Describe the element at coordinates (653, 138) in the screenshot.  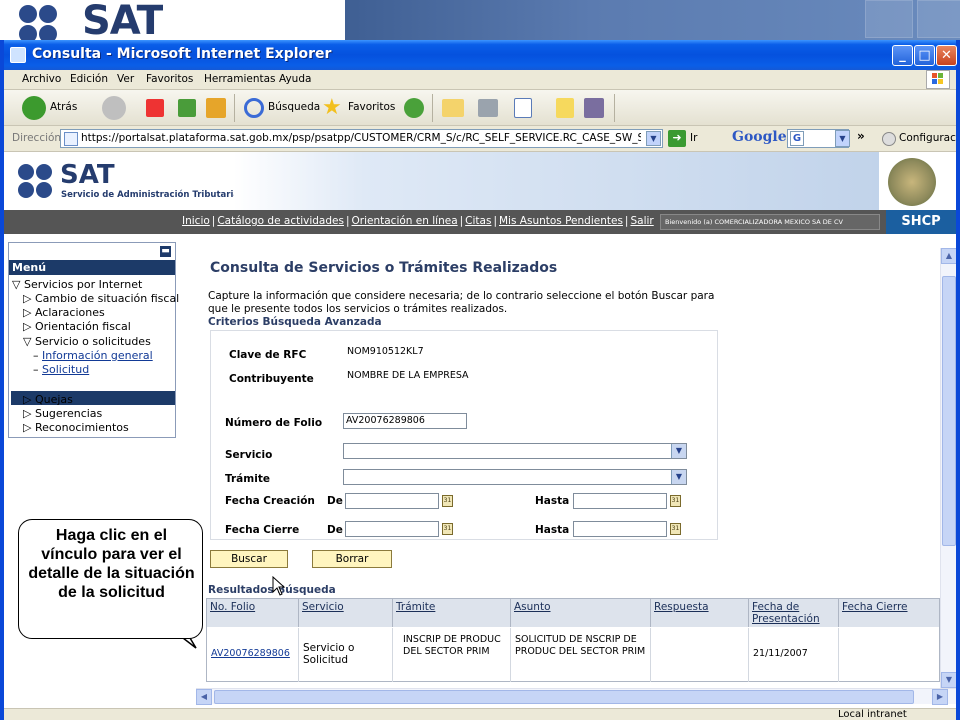
I see `address-dropdown-icon: ▼` at that location.